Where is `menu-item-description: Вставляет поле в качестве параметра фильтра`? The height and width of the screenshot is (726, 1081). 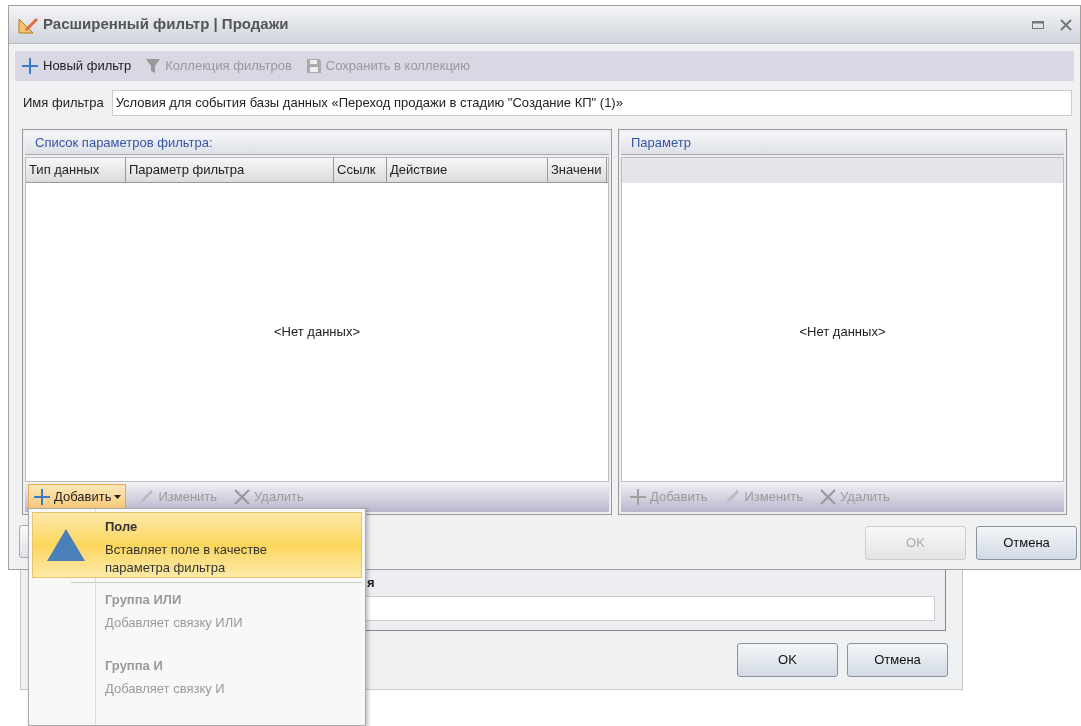 menu-item-description: Вставляет поле в качестве параметра фильтра is located at coordinates (187, 558).